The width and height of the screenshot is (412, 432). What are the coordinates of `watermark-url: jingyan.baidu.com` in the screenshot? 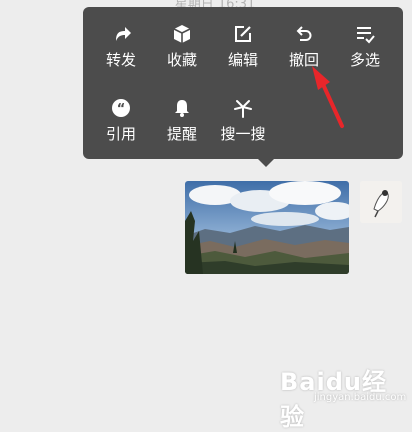 It's located at (360, 397).